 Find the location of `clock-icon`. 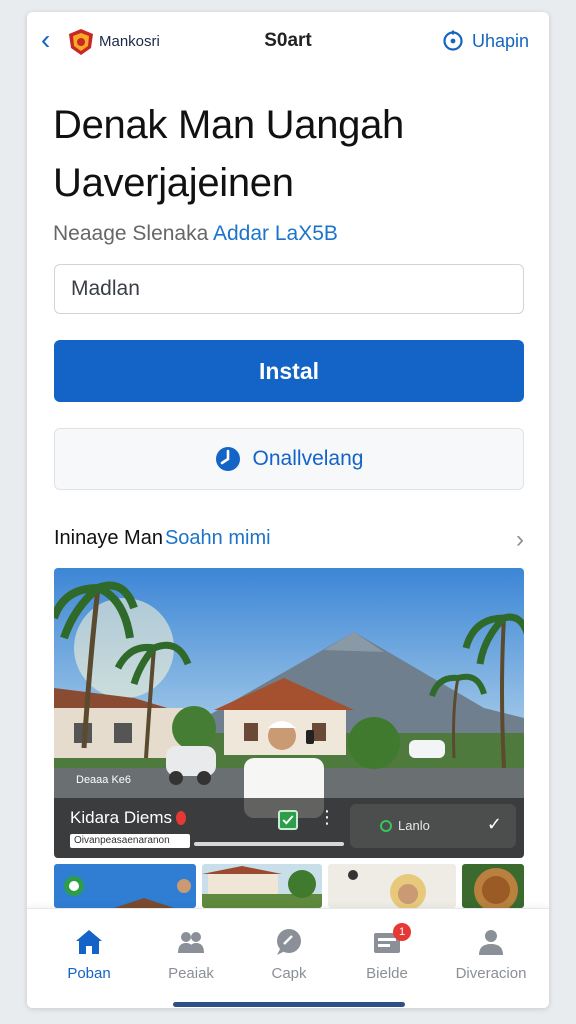

clock-icon is located at coordinates (227, 459).